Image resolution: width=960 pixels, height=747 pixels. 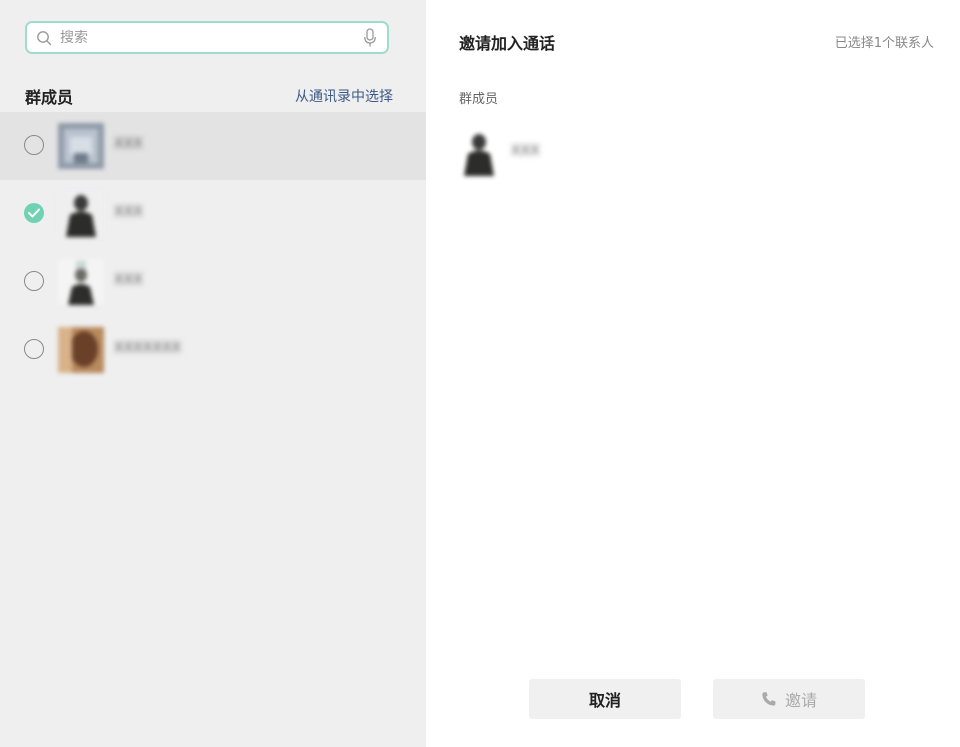 I want to click on invite-button: 邀请, so click(x=789, y=699).